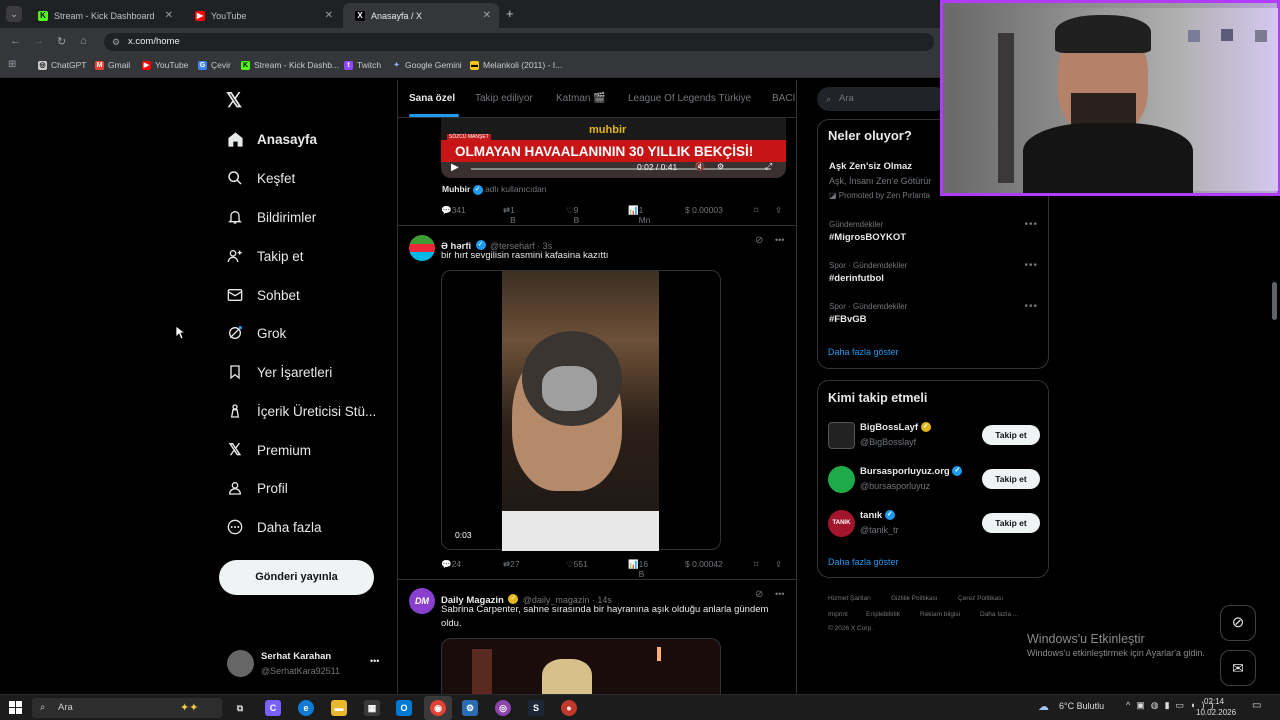  I want to click on bookmark-translate: G Çevir, so click(214, 65).